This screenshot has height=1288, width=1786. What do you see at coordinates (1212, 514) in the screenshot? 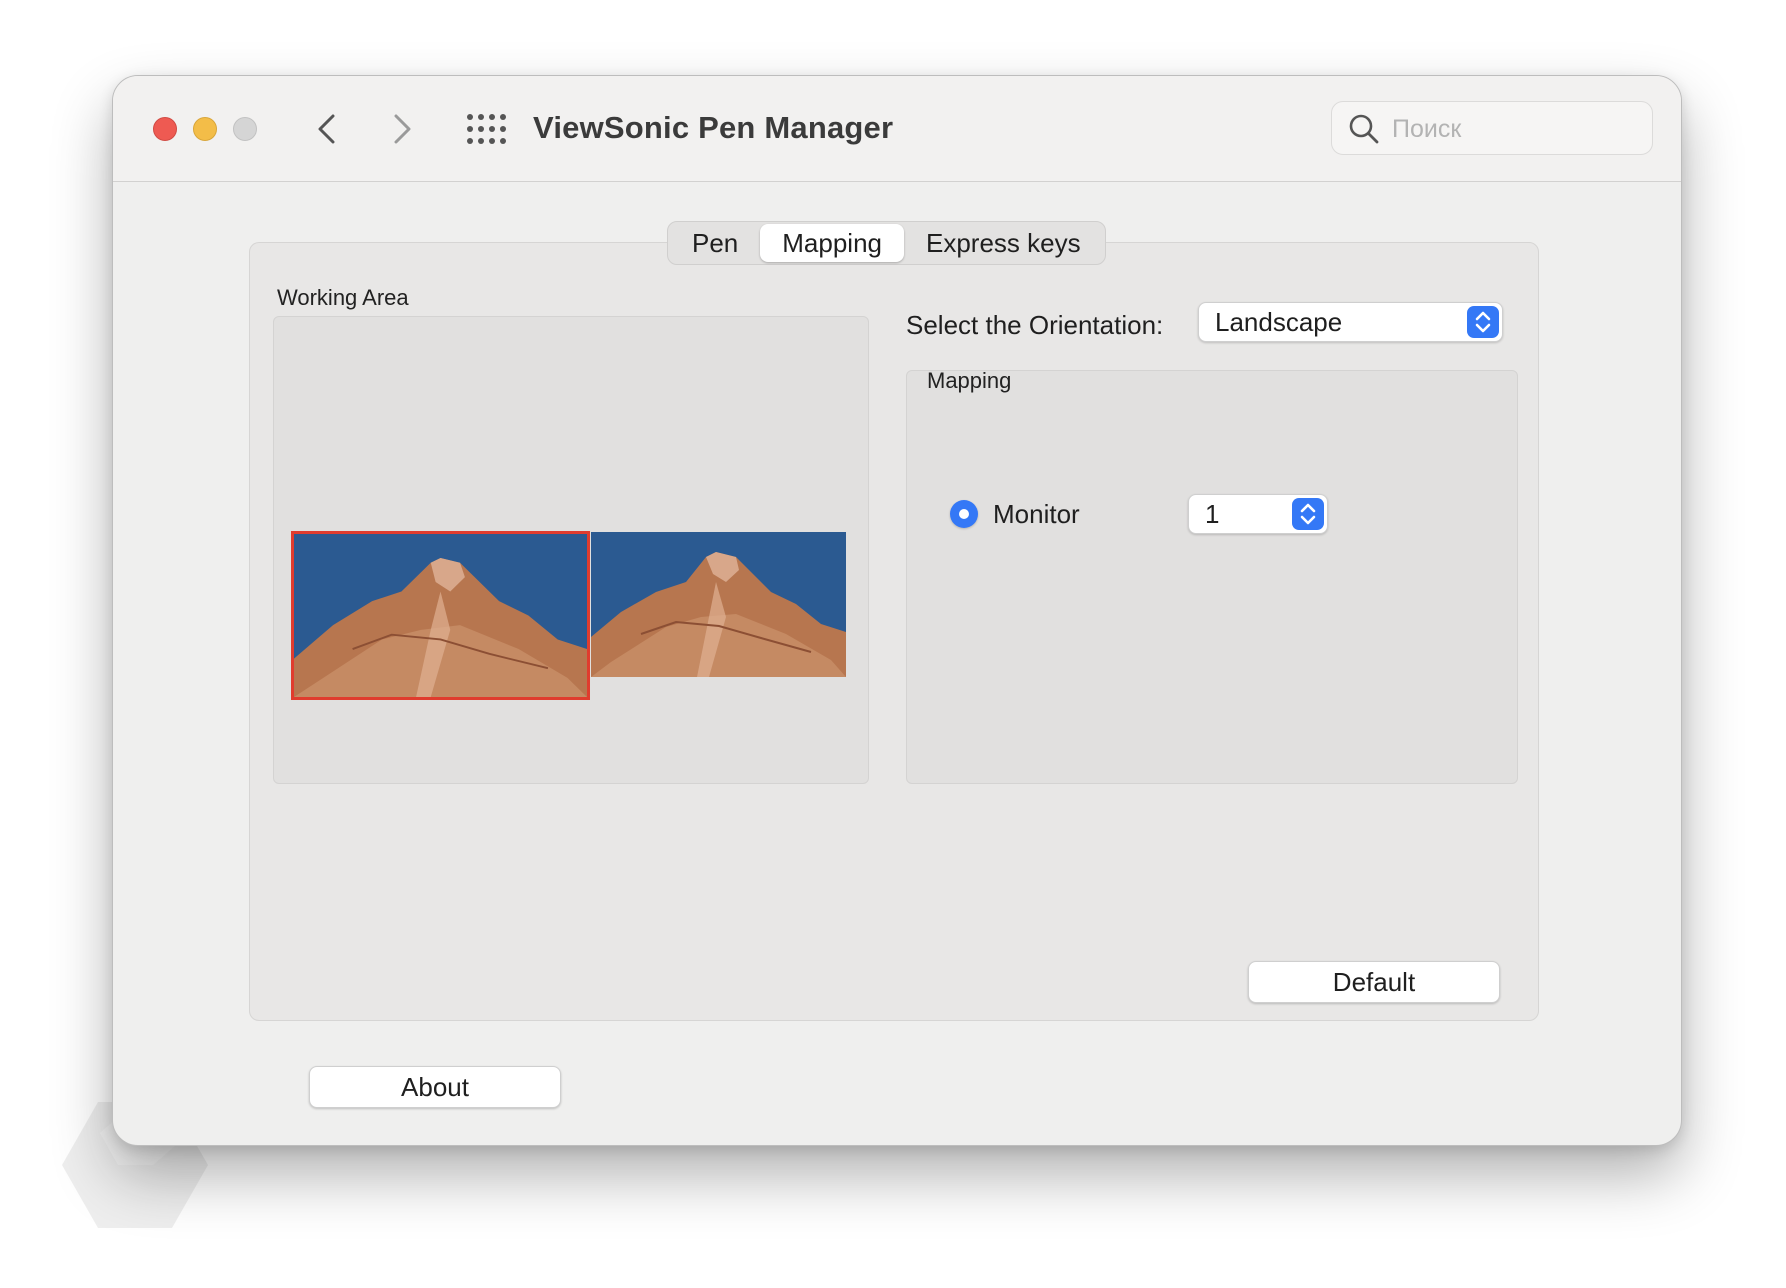
I see `monitor-select-value: 1` at bounding box center [1212, 514].